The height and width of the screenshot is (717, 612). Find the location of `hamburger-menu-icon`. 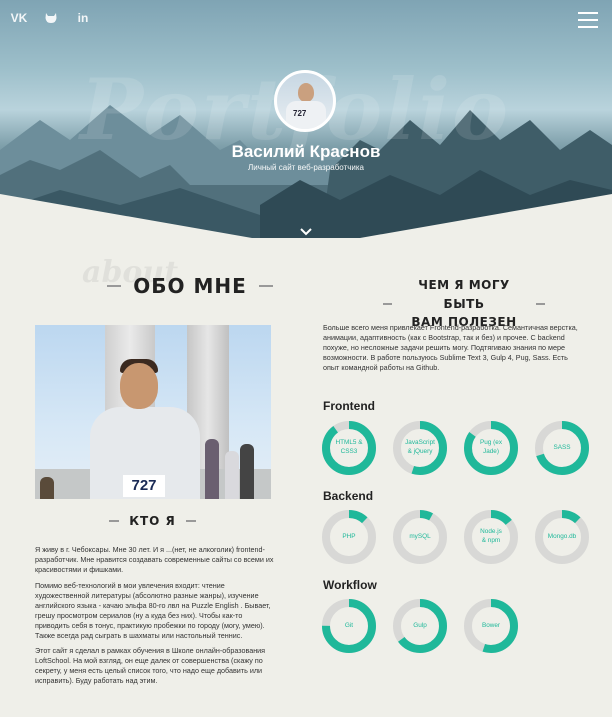

hamburger-menu-icon is located at coordinates (588, 20).